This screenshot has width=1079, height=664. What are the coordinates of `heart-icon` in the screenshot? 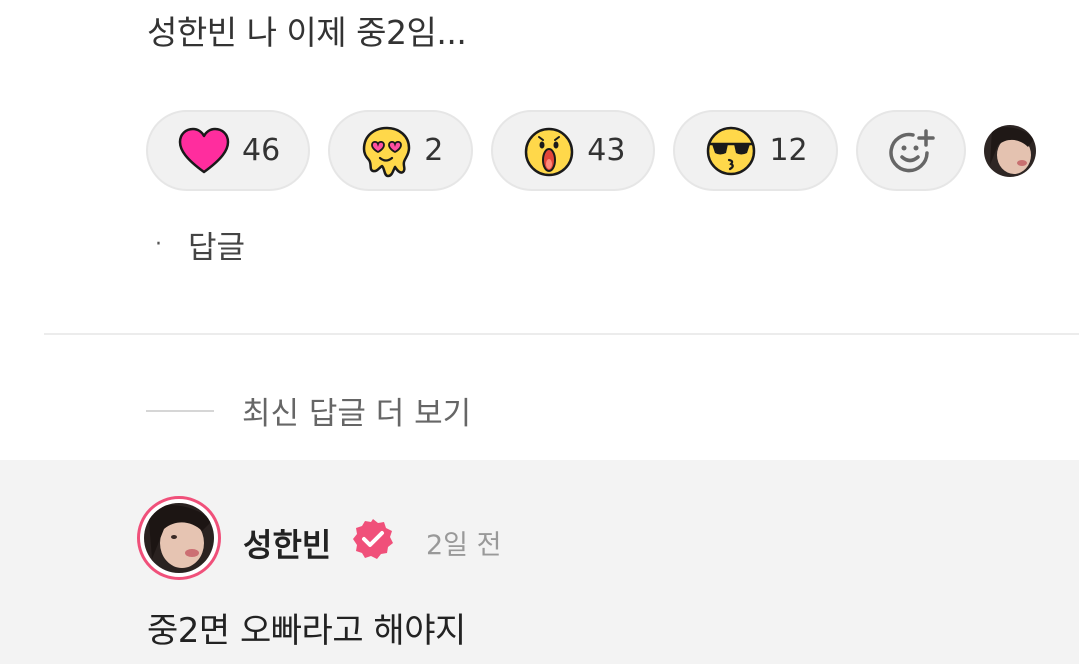 It's located at (204, 150).